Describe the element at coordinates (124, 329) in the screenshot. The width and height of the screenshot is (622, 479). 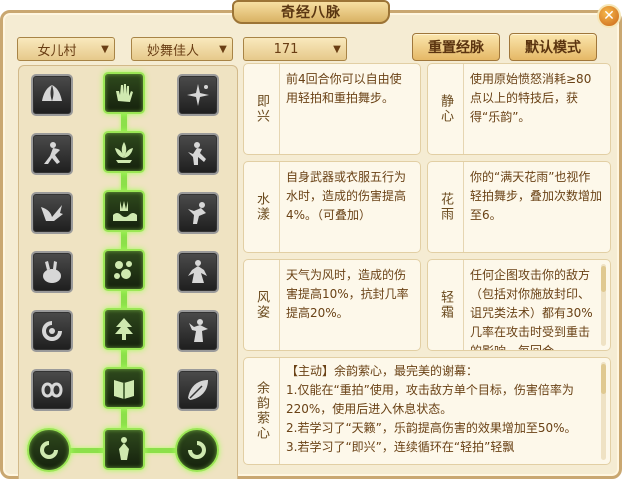
I see `tree-icon` at that location.